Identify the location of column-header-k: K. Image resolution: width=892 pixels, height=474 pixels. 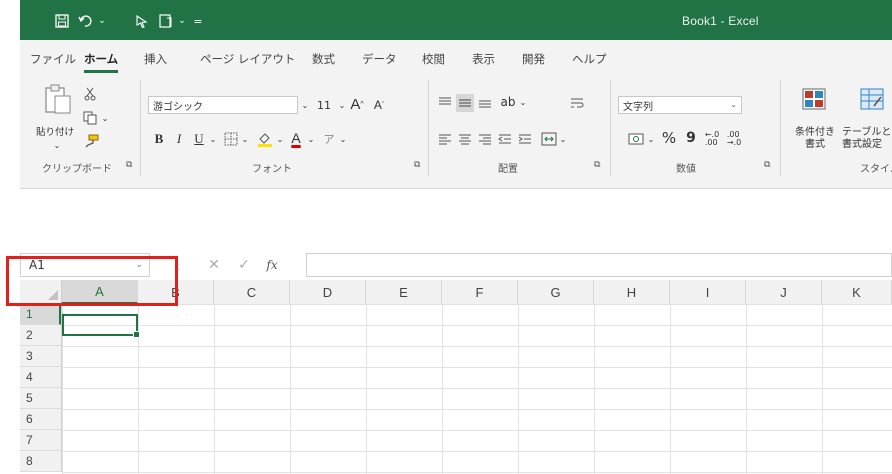
(857, 292).